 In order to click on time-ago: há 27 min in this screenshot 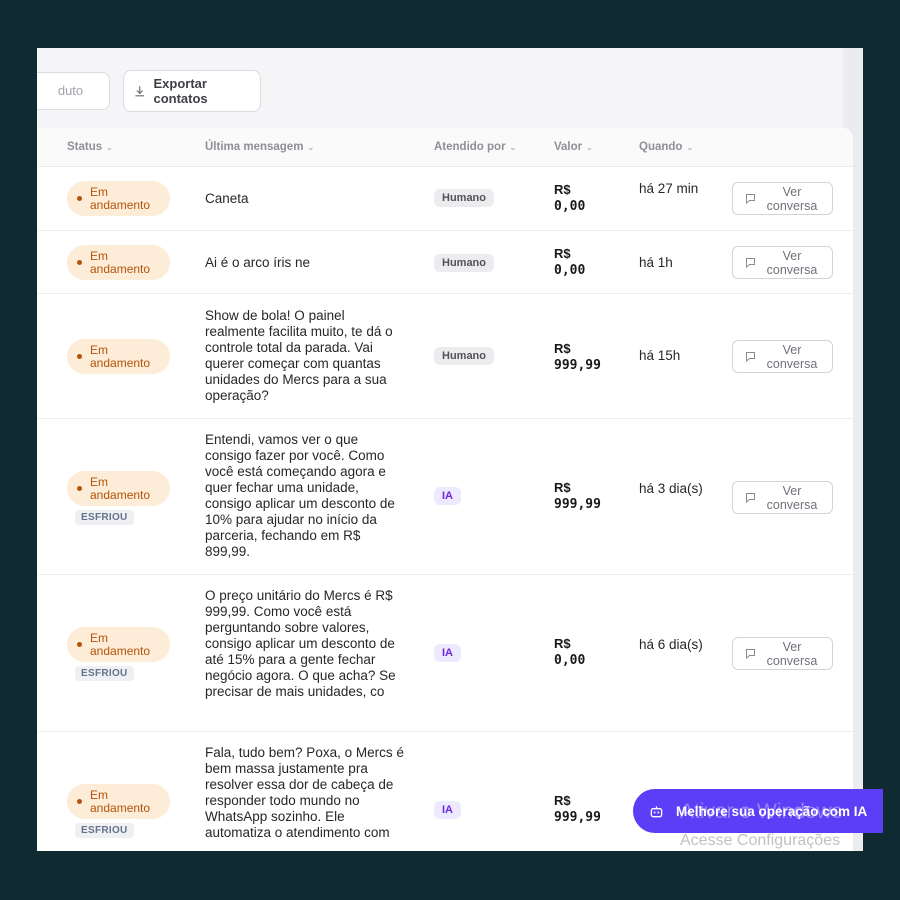, I will do `click(669, 188)`.